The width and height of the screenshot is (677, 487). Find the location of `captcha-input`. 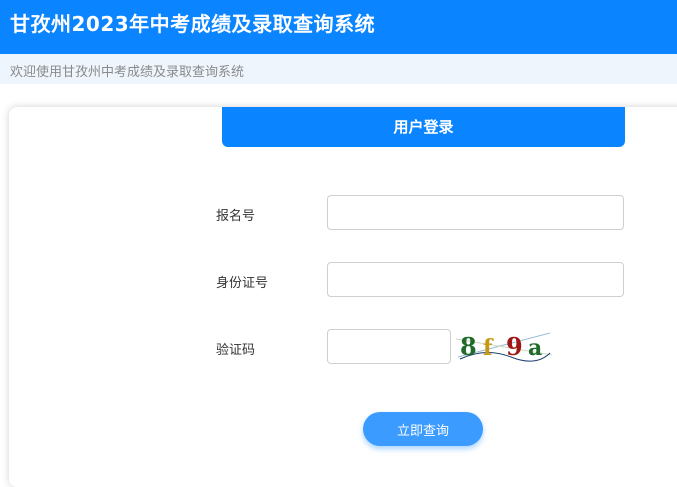

captcha-input is located at coordinates (389, 346).